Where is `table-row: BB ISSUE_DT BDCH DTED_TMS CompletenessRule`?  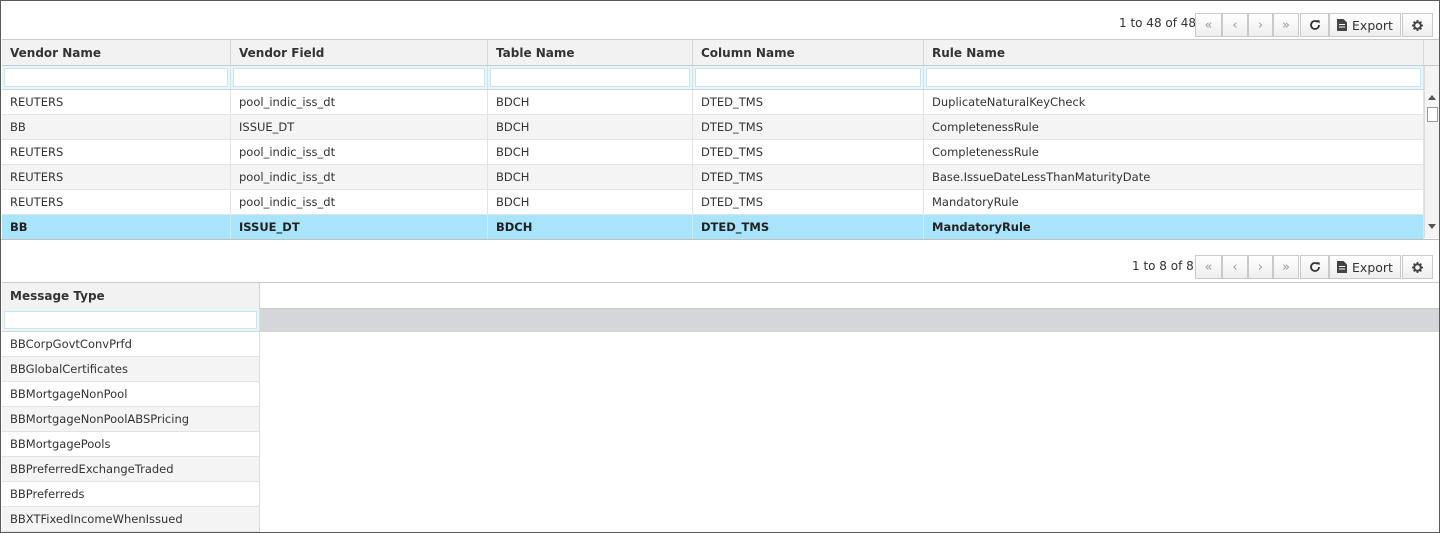 table-row: BB ISSUE_DT BDCH DTED_TMS CompletenessRule is located at coordinates (713, 127).